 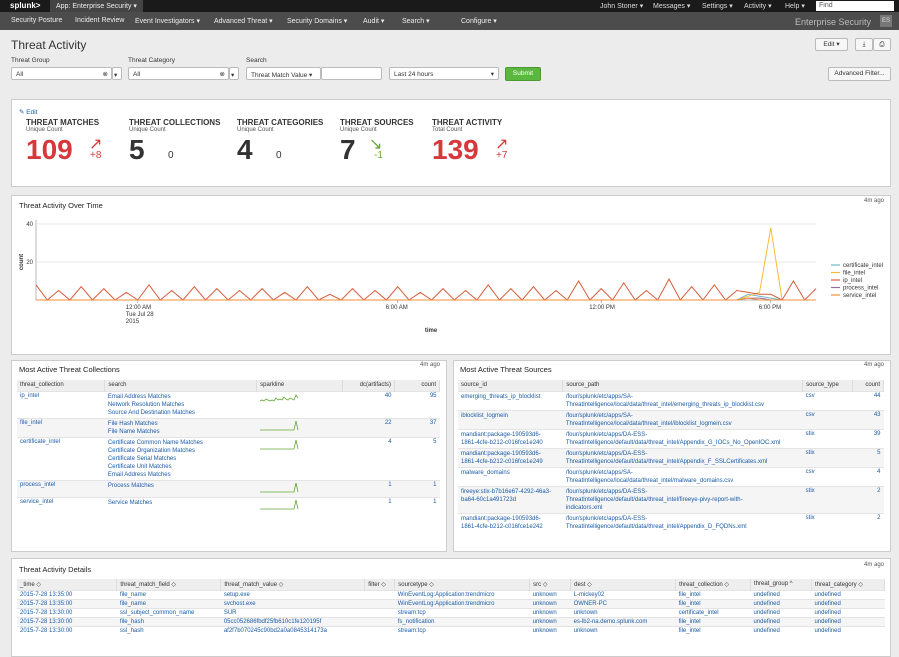 I want to click on count-cell: 1, so click(x=417, y=488).